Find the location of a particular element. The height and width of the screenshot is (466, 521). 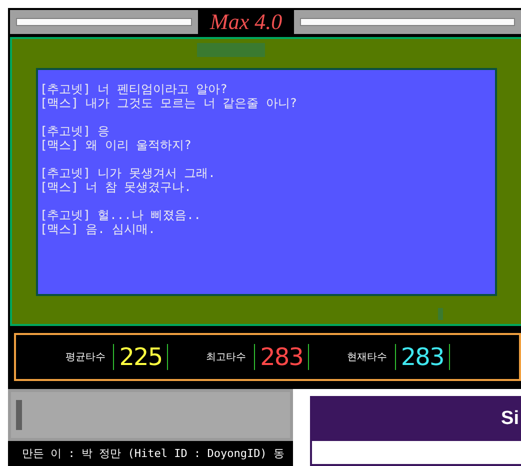

chat-line: [맥스] 음. 심시매. is located at coordinates (98, 229).